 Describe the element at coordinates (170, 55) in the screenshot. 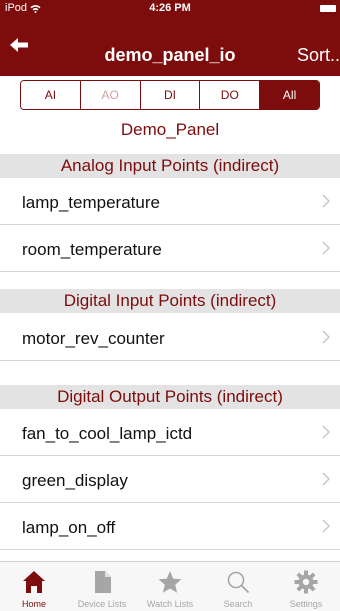

I see `page-title: demo_panel_io` at that location.